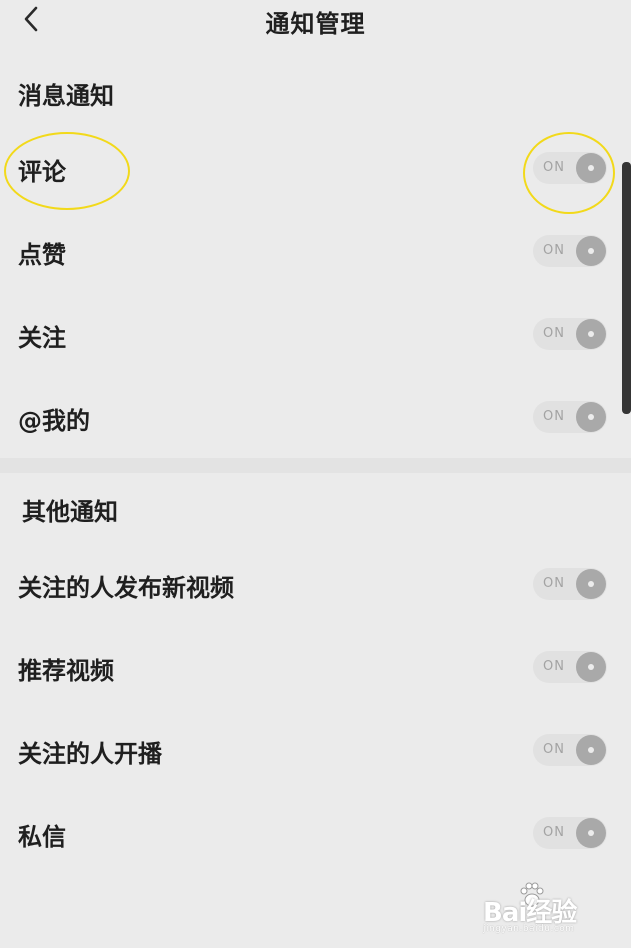 This screenshot has height=948, width=631. What do you see at coordinates (315, 334) in the screenshot?
I see `setting-row-follow: 关注 ON` at bounding box center [315, 334].